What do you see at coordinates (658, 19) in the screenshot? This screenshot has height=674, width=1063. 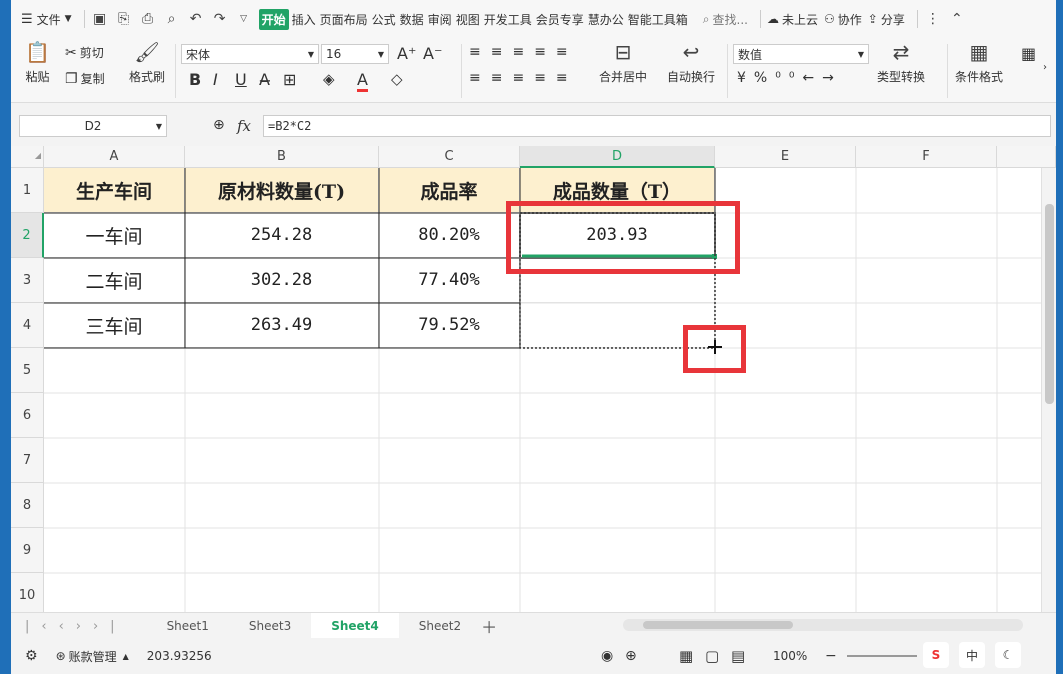 I see `tab-toolbox: 智能工具箱` at bounding box center [658, 19].